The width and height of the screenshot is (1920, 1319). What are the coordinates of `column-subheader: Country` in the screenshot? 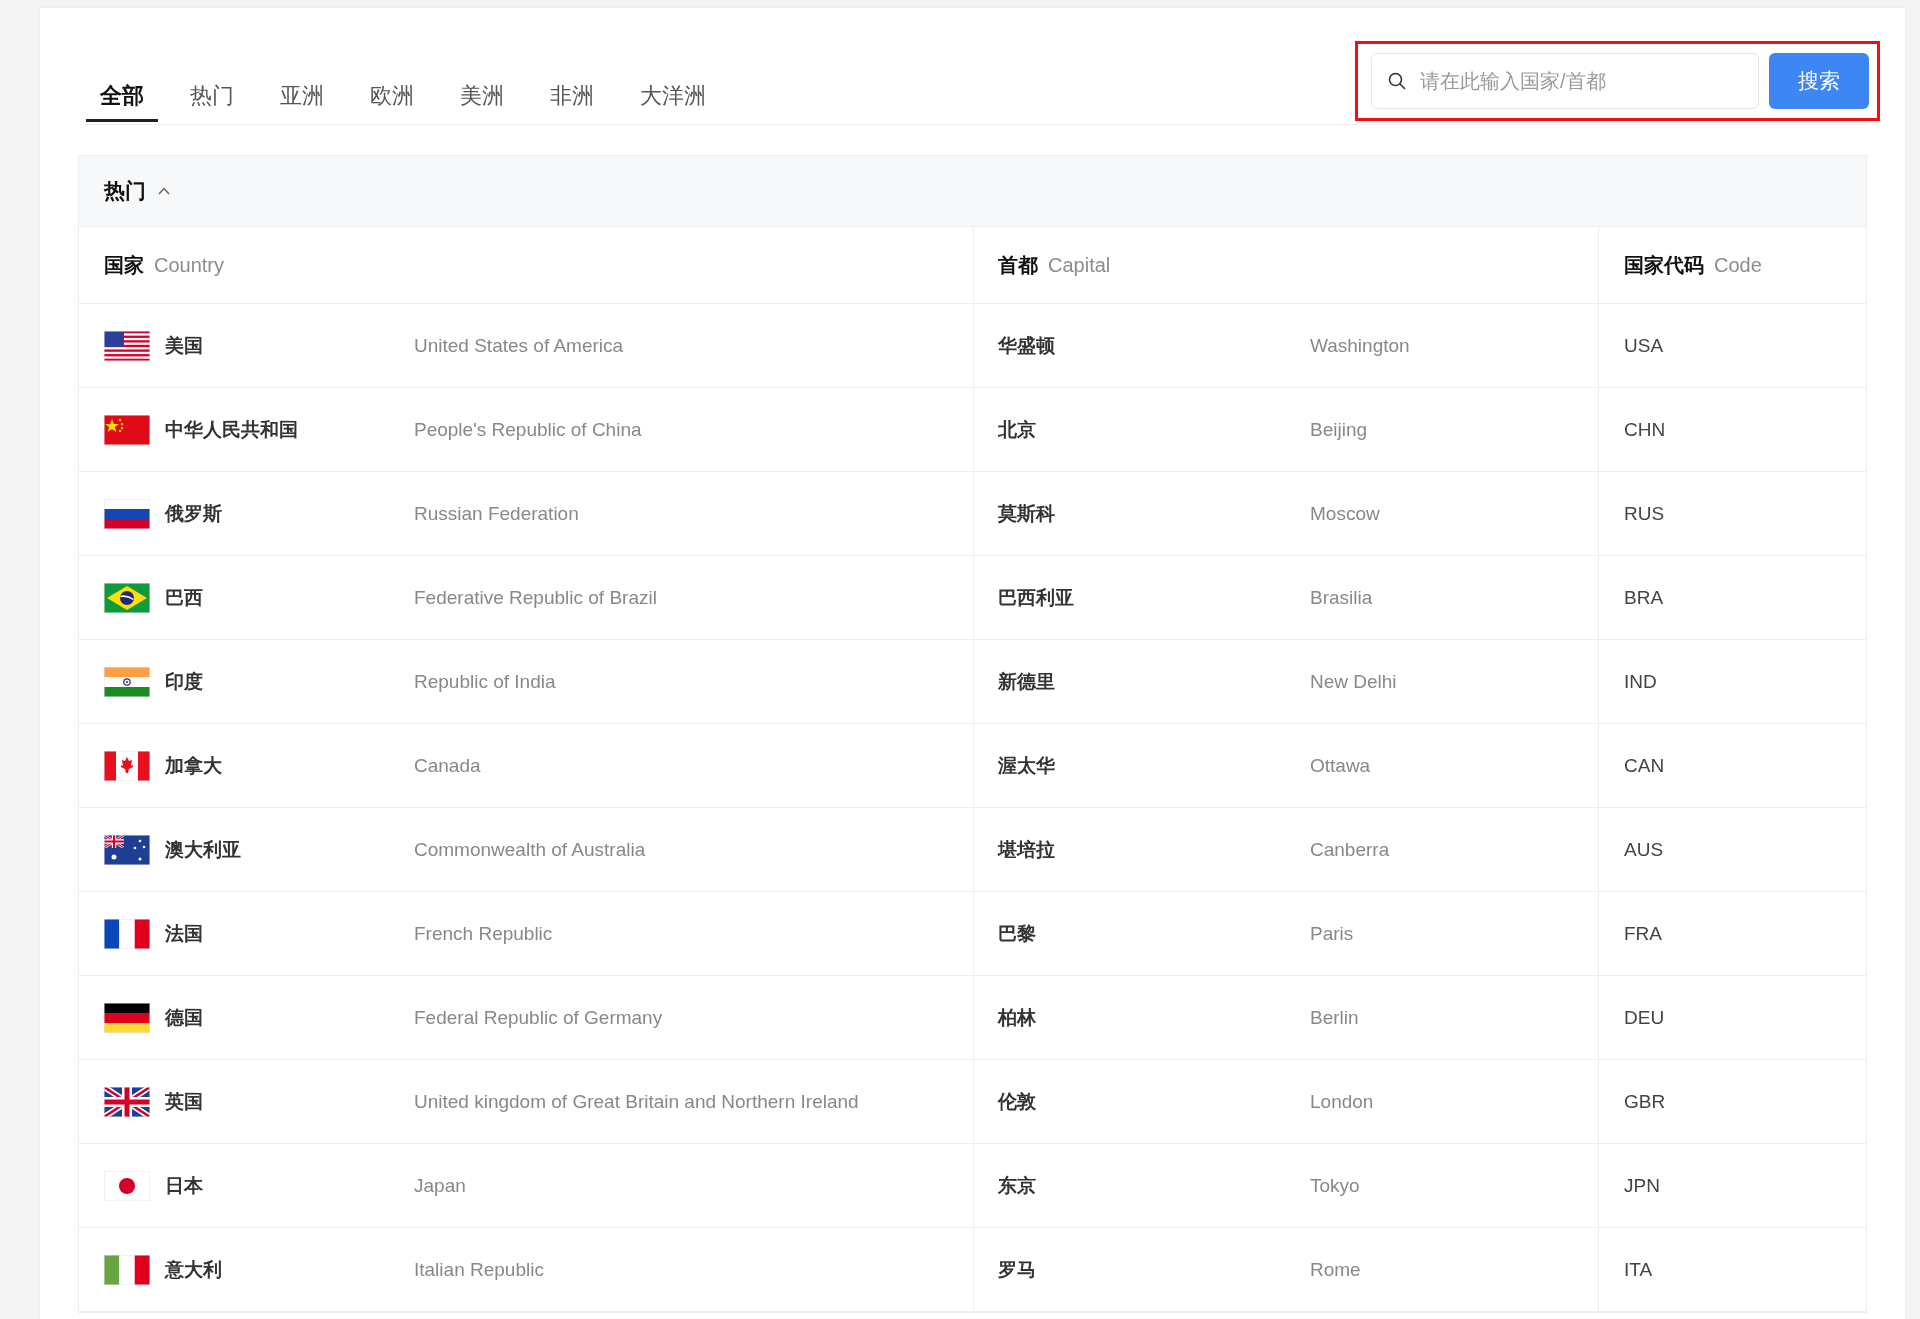 It's located at (189, 265).